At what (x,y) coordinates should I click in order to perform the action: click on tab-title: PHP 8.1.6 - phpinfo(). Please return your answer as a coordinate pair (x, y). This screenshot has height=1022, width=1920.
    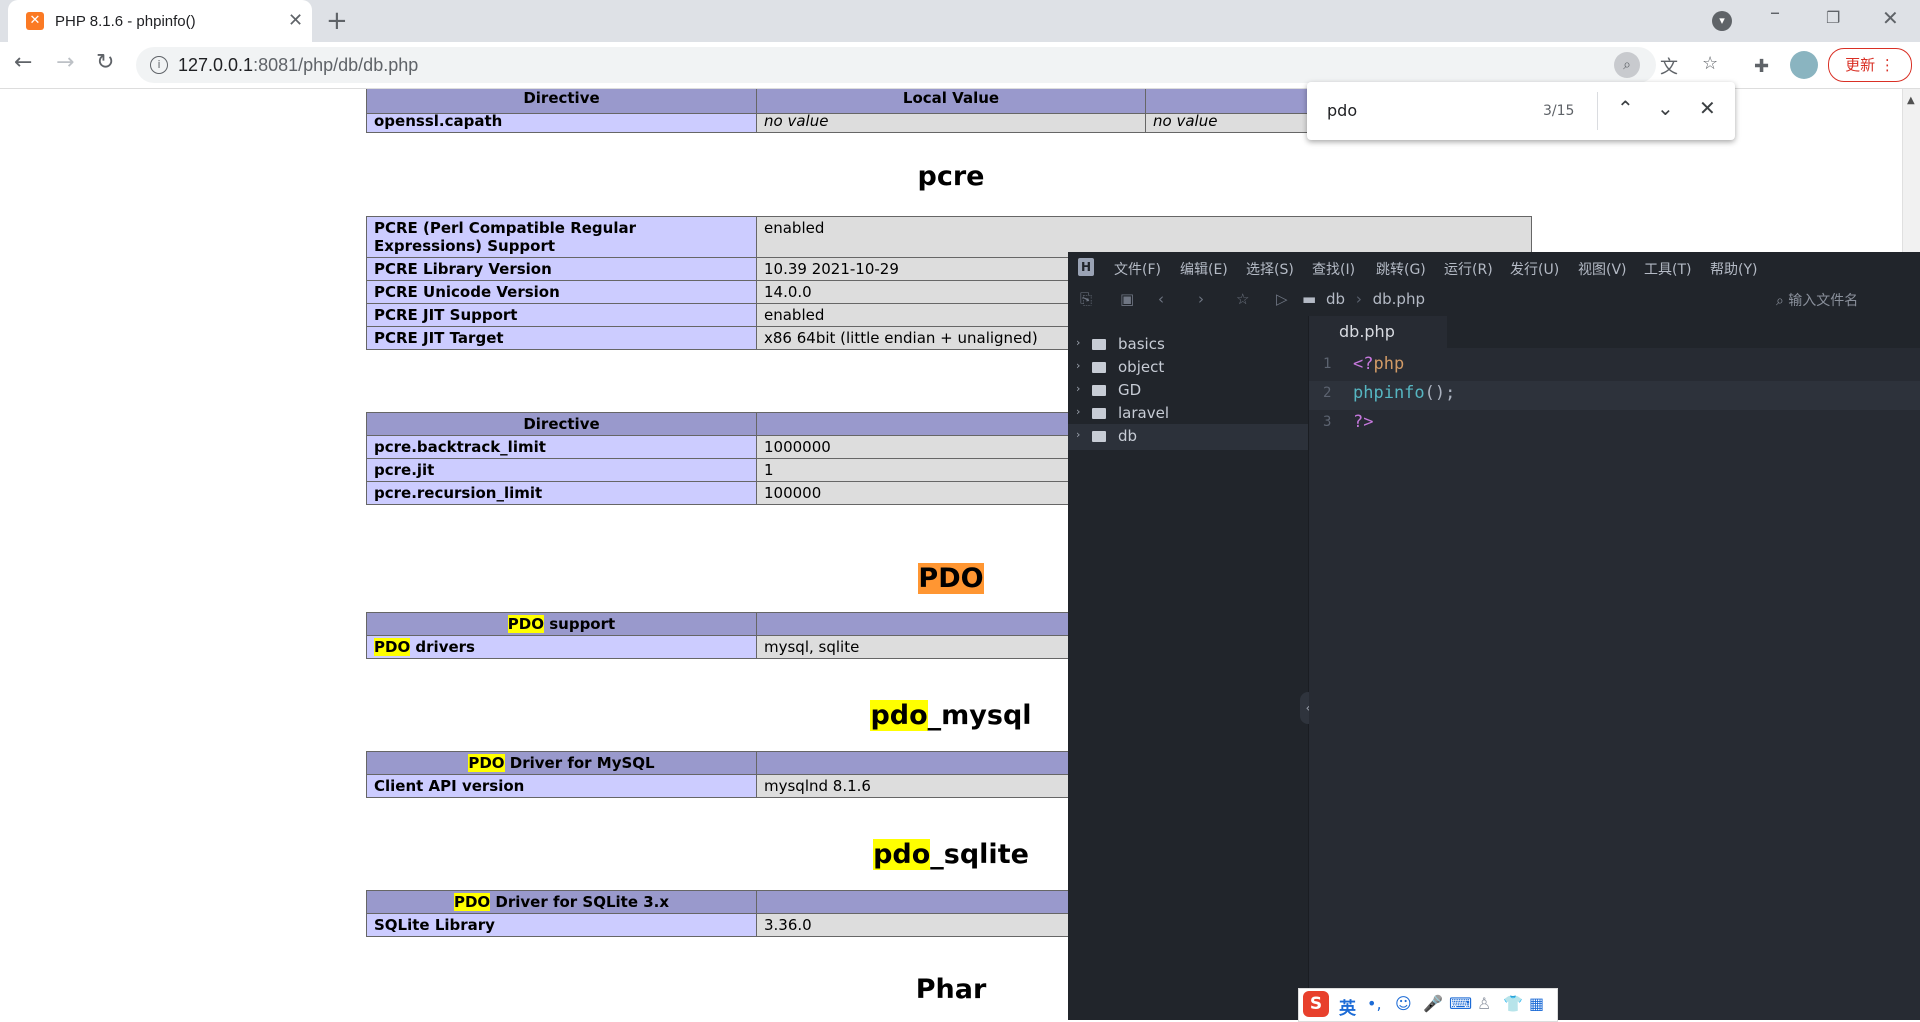
    Looking at the image, I should click on (125, 21).